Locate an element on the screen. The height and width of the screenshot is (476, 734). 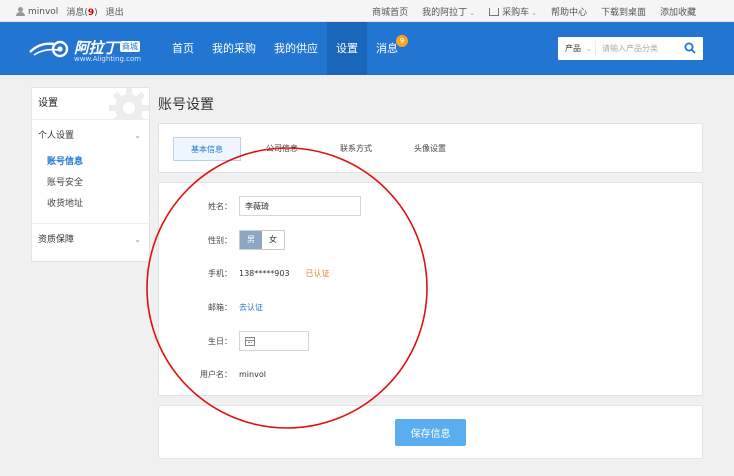
my-alating-label: 我的阿拉丁 is located at coordinates (445, 13).